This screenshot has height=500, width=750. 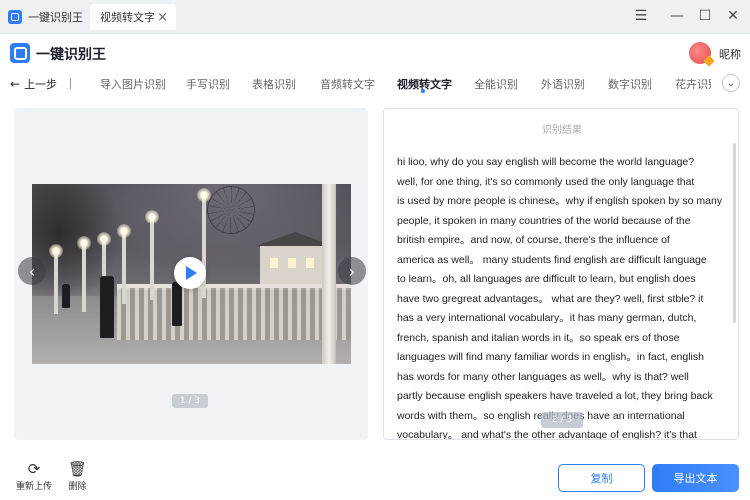 What do you see at coordinates (34, 487) in the screenshot?
I see `reupload-label: 重新上传` at bounding box center [34, 487].